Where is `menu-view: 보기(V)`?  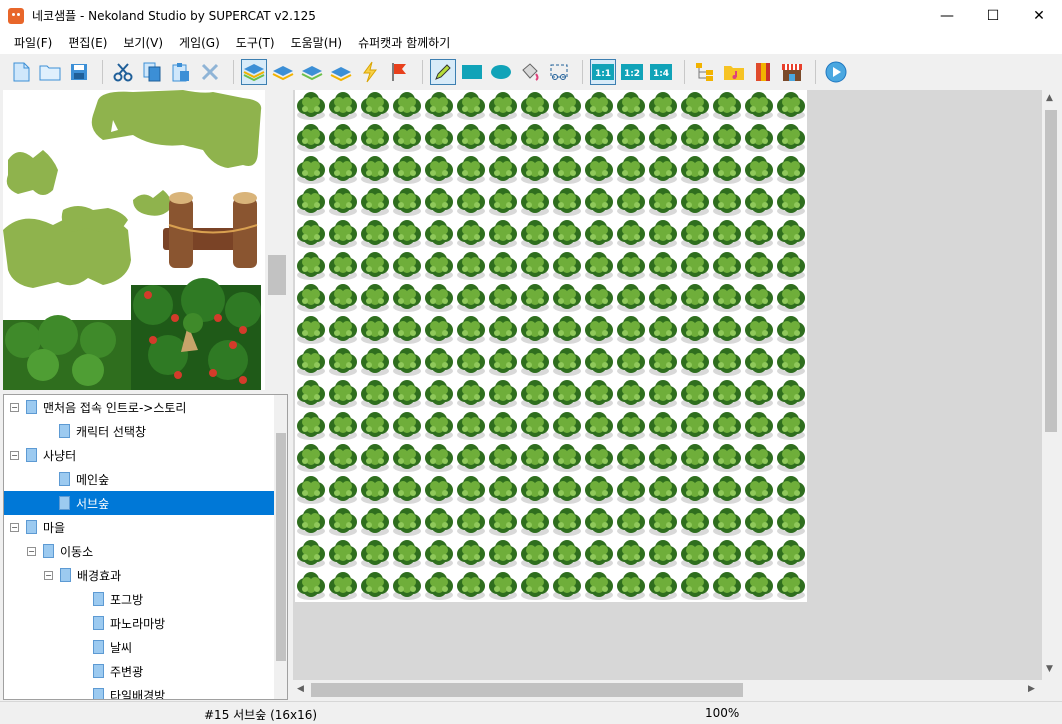 menu-view: 보기(V) is located at coordinates (143, 42).